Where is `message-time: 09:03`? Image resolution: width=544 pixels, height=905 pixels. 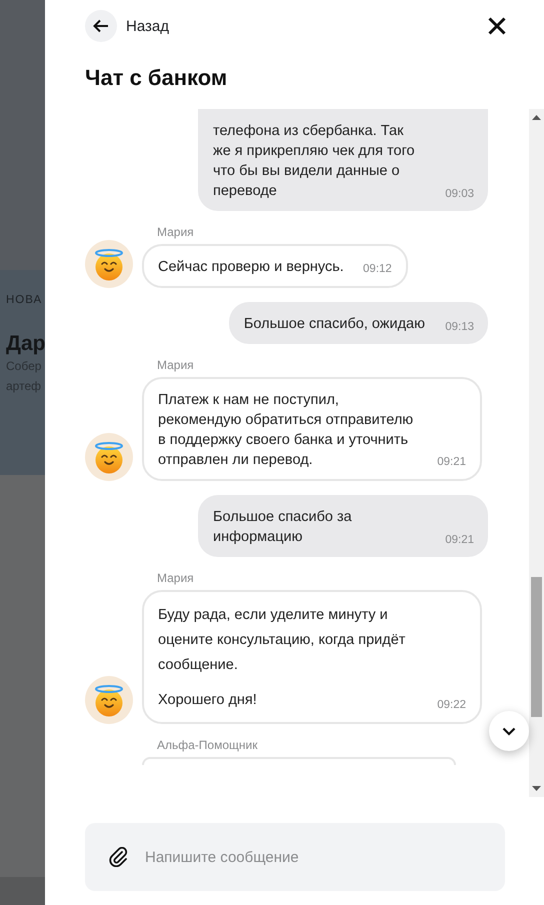 message-time: 09:03 is located at coordinates (459, 194).